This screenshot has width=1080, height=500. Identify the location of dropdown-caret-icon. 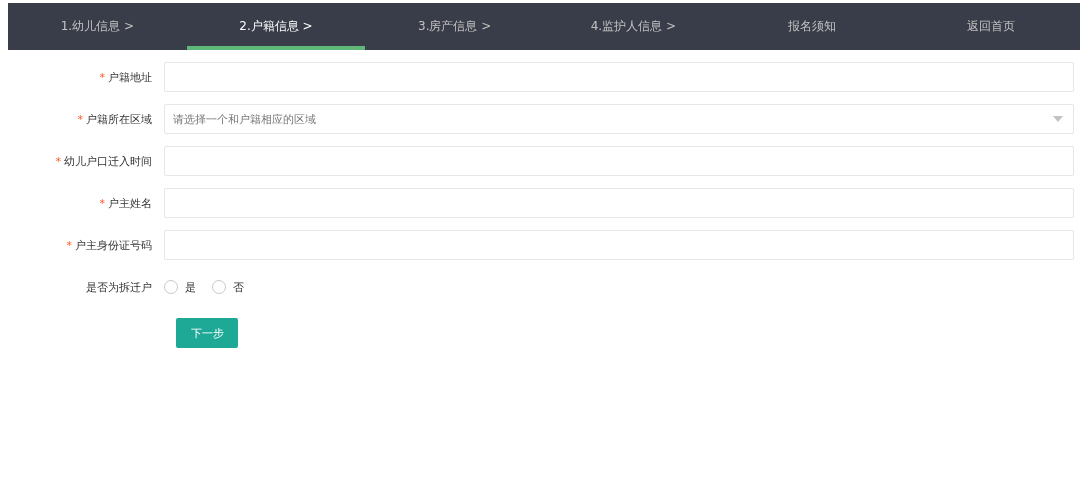
(1058, 119).